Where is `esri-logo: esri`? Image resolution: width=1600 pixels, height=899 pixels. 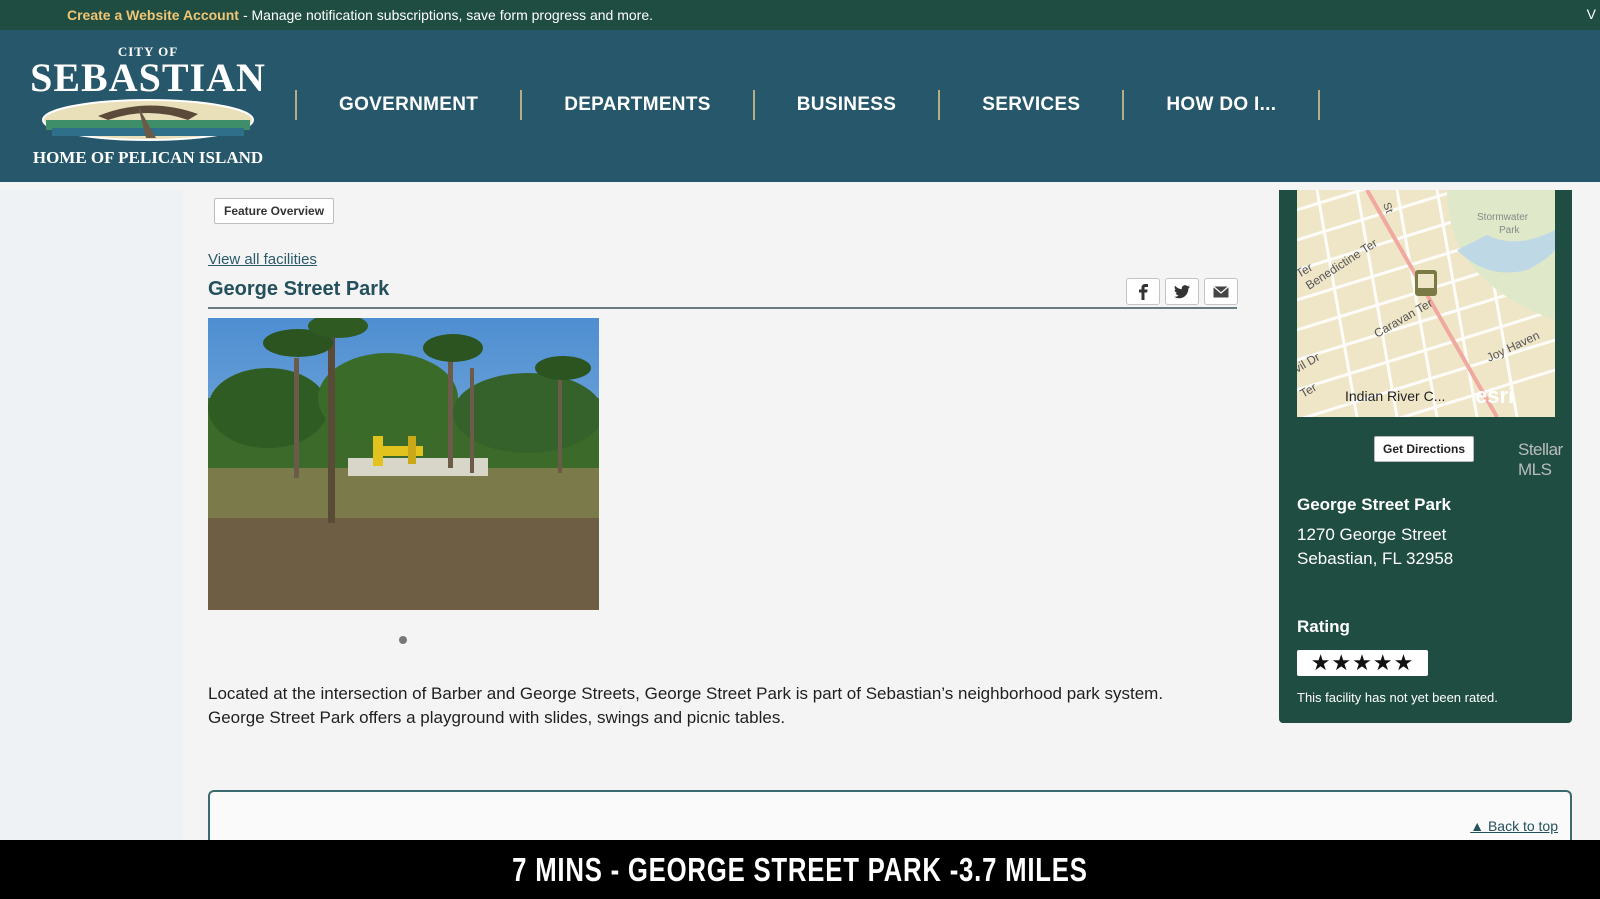 esri-logo: esri is located at coordinates (1494, 395).